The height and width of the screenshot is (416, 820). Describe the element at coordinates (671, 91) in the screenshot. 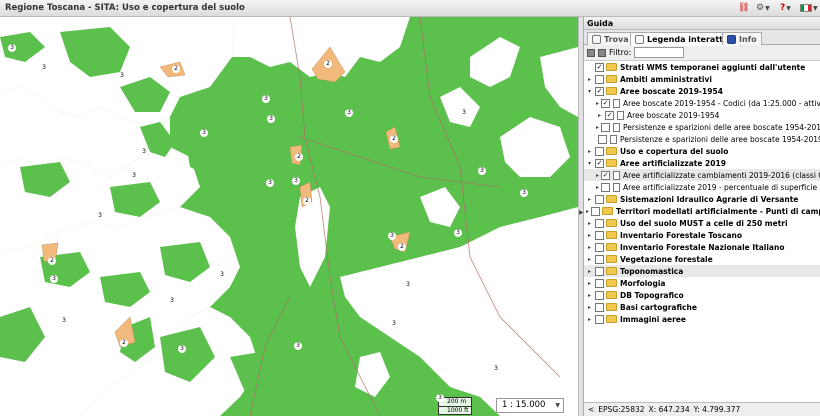

I see `layer-label: Aree boscate 2019-1954` at that location.